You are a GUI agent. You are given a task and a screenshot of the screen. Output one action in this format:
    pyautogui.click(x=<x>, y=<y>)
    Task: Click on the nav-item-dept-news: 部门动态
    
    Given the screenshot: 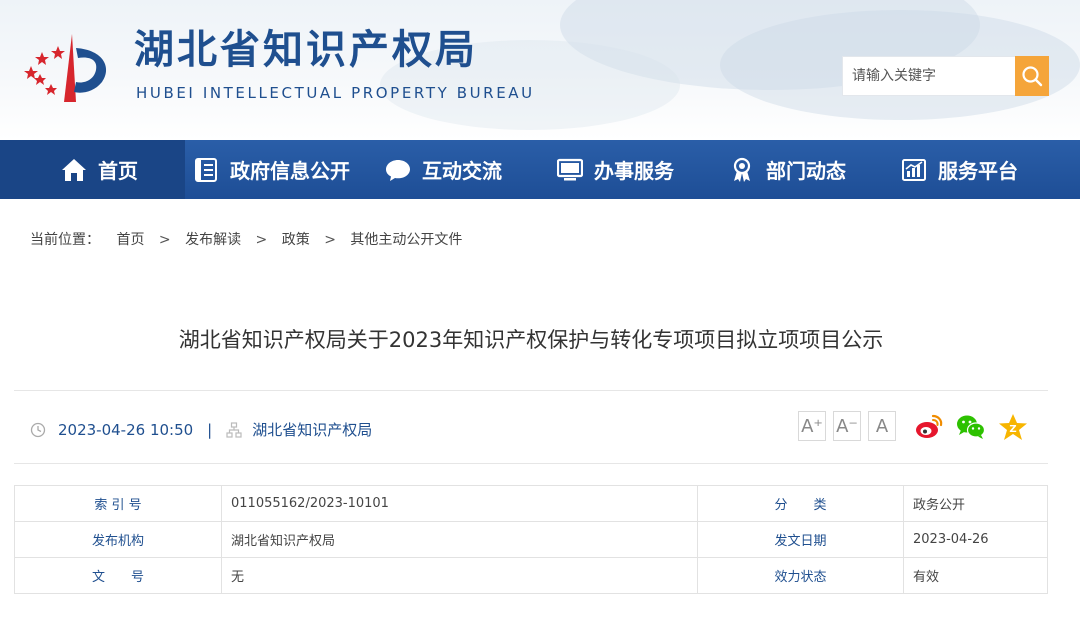 What is the action you would take?
    pyautogui.click(x=787, y=169)
    